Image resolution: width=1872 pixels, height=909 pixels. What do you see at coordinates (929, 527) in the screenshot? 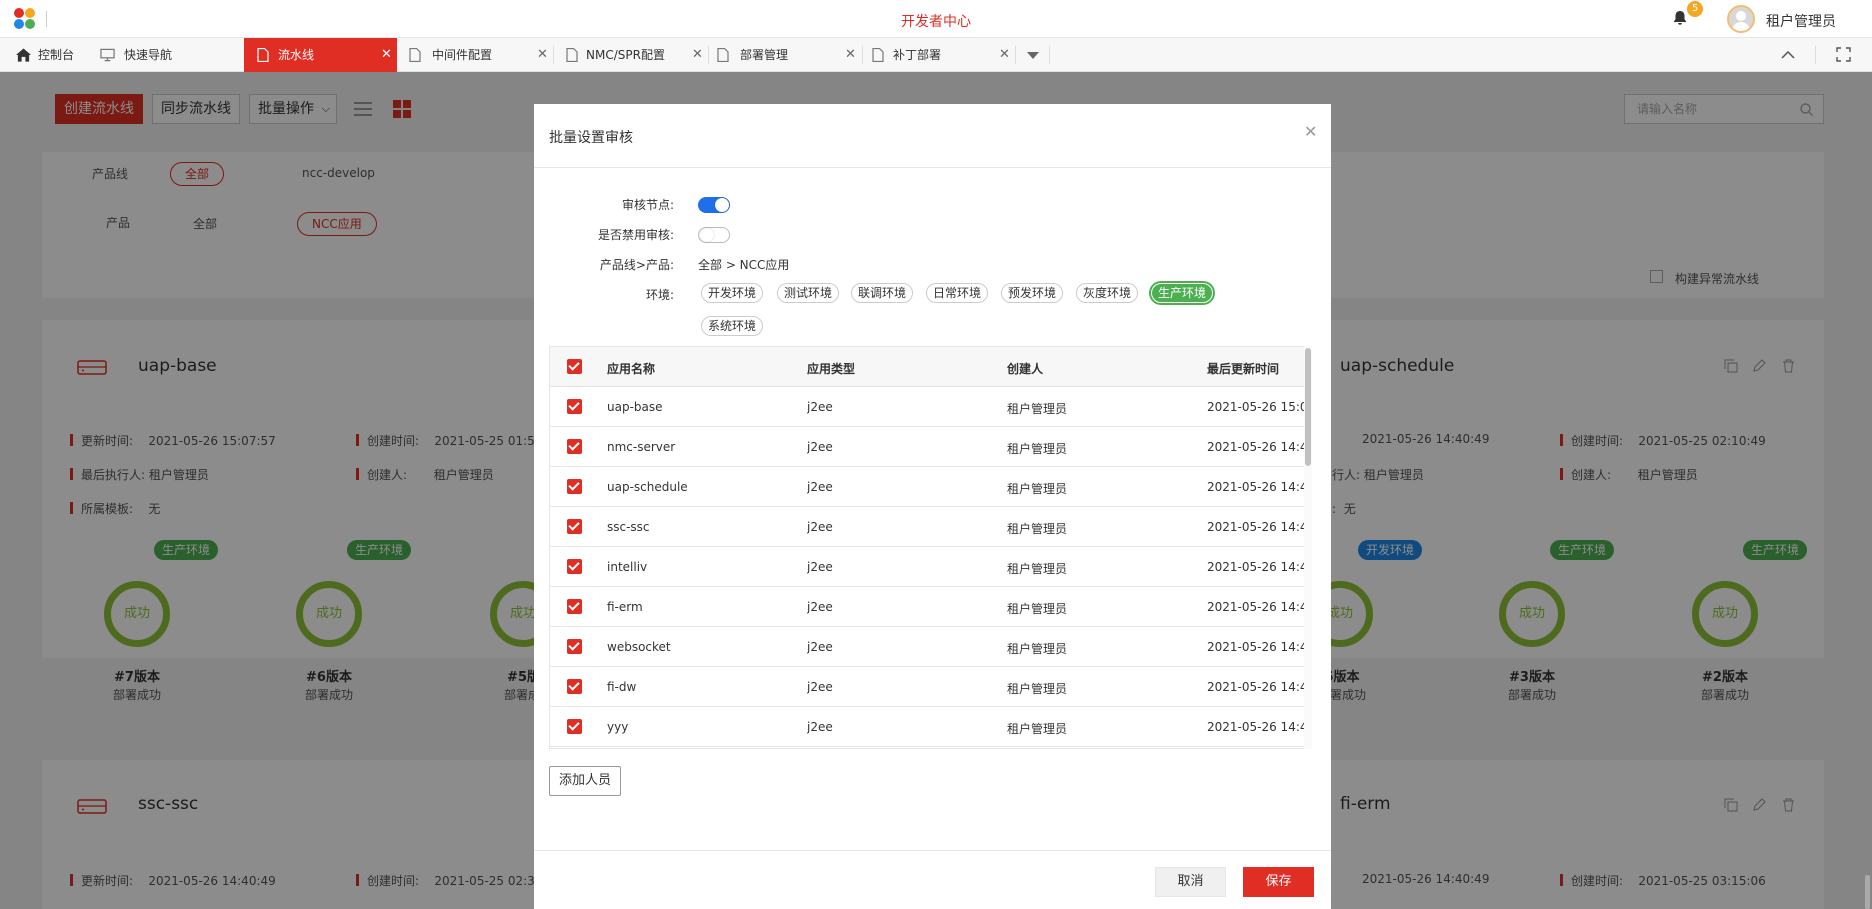
I see `table-row: ssc-ssc j2ee 租户管理员 2021-05-26 14:40:` at bounding box center [929, 527].